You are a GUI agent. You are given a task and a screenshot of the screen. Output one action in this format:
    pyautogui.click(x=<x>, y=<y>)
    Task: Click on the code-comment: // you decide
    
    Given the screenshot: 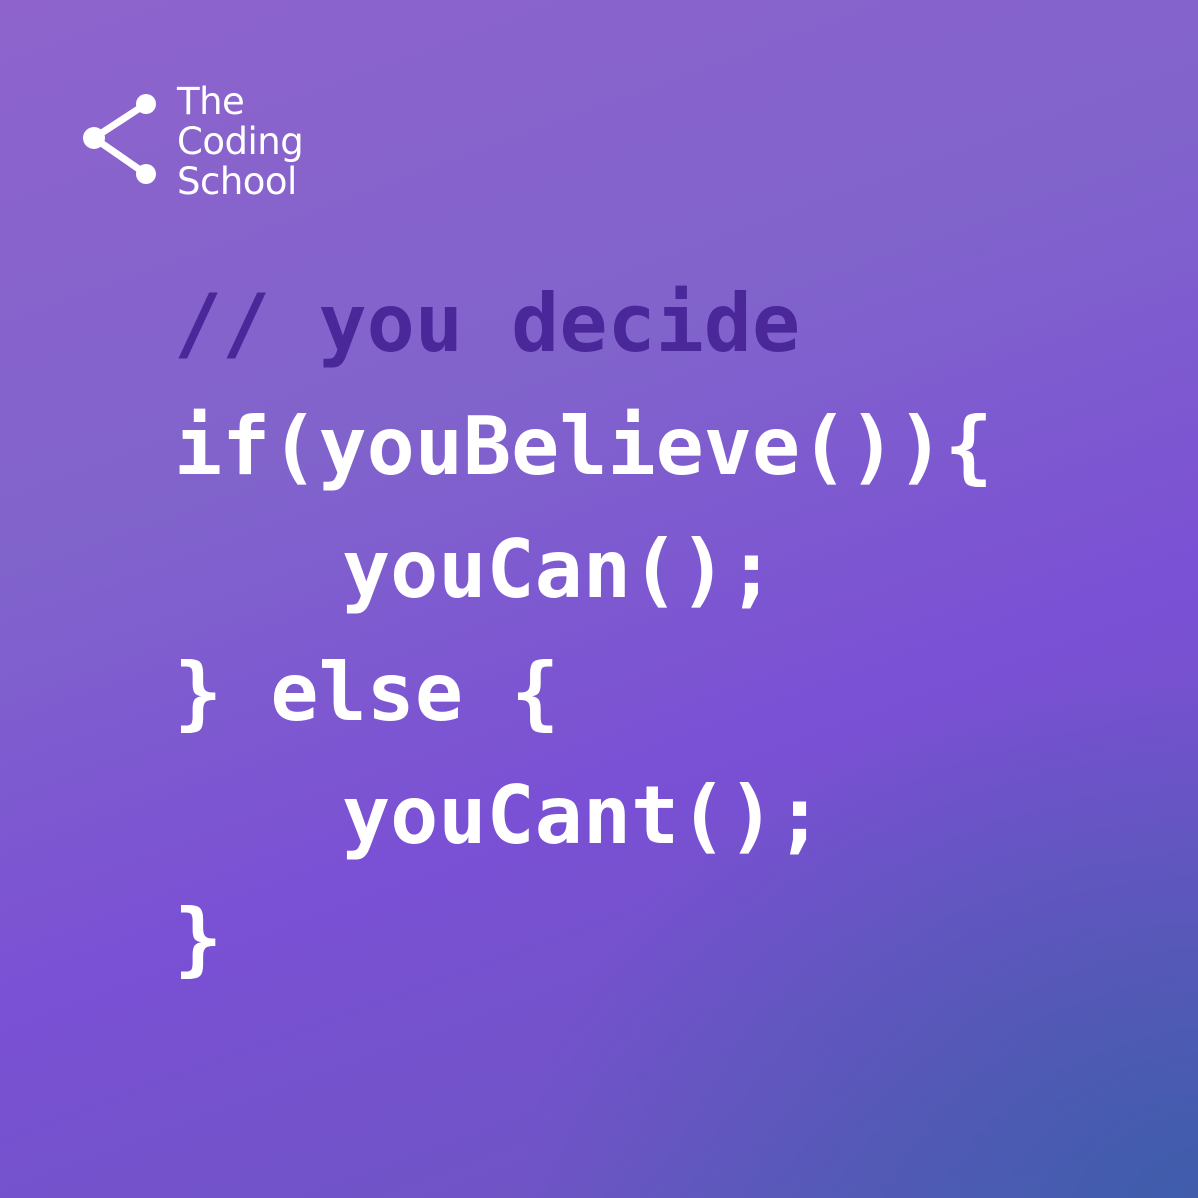 What is the action you would take?
    pyautogui.click(x=487, y=323)
    